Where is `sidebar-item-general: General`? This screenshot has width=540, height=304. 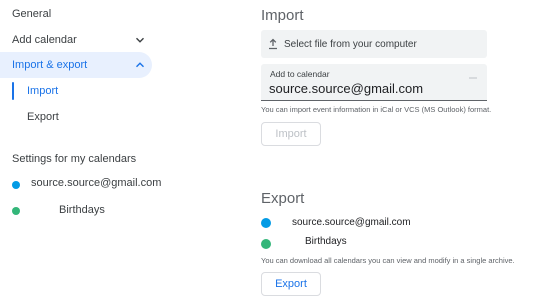 sidebar-item-general: General is located at coordinates (76, 14).